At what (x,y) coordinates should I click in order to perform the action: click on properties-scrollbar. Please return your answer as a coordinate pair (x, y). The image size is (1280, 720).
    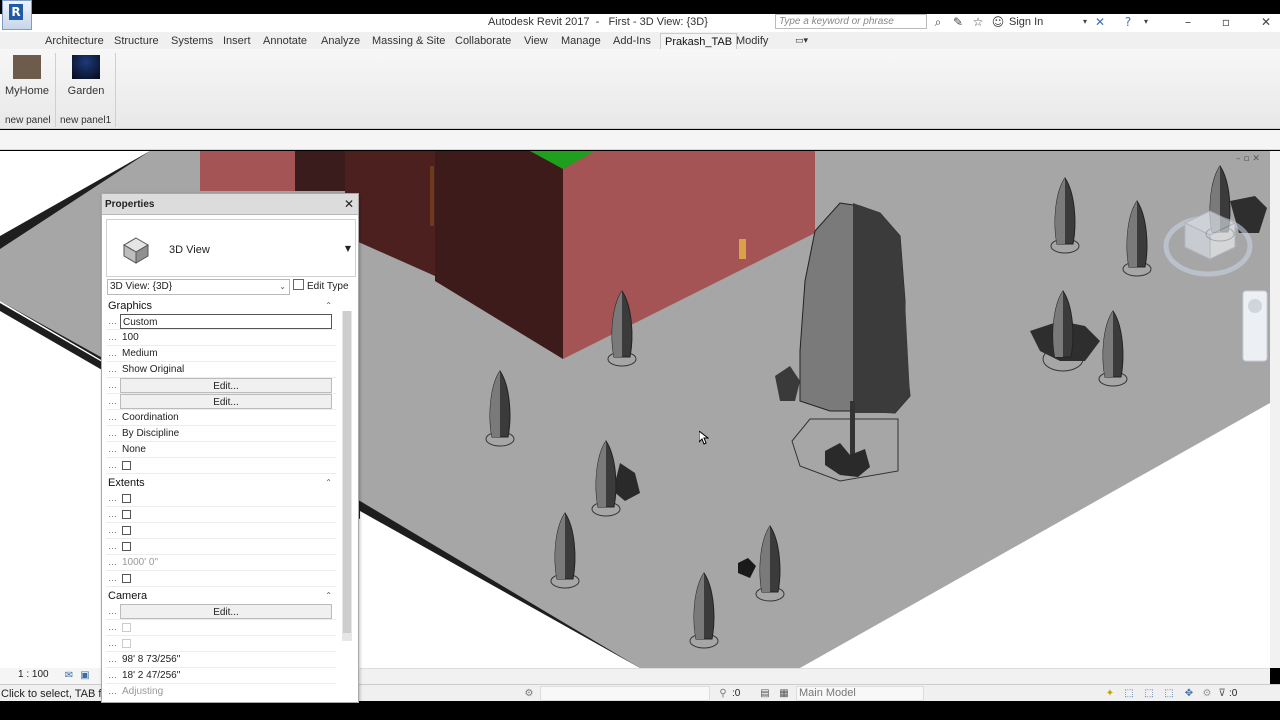
    Looking at the image, I should click on (347, 476).